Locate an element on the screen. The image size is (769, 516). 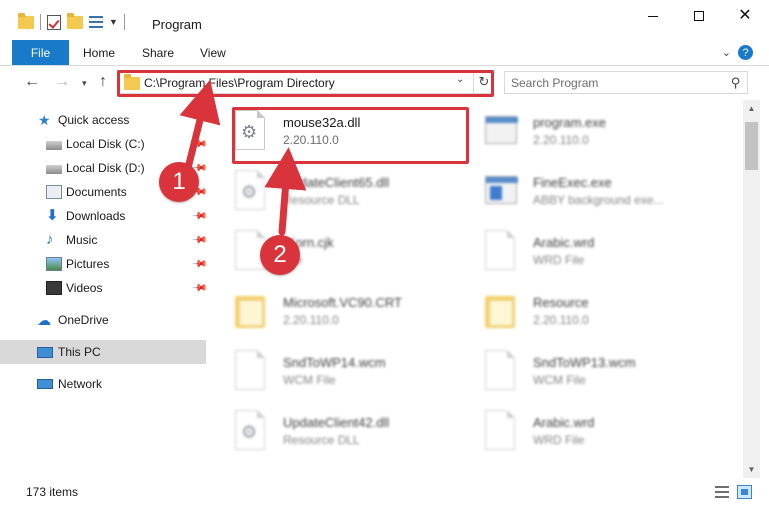
vertical-scrollbar: ▲ ▼ is located at coordinates (751, 289).